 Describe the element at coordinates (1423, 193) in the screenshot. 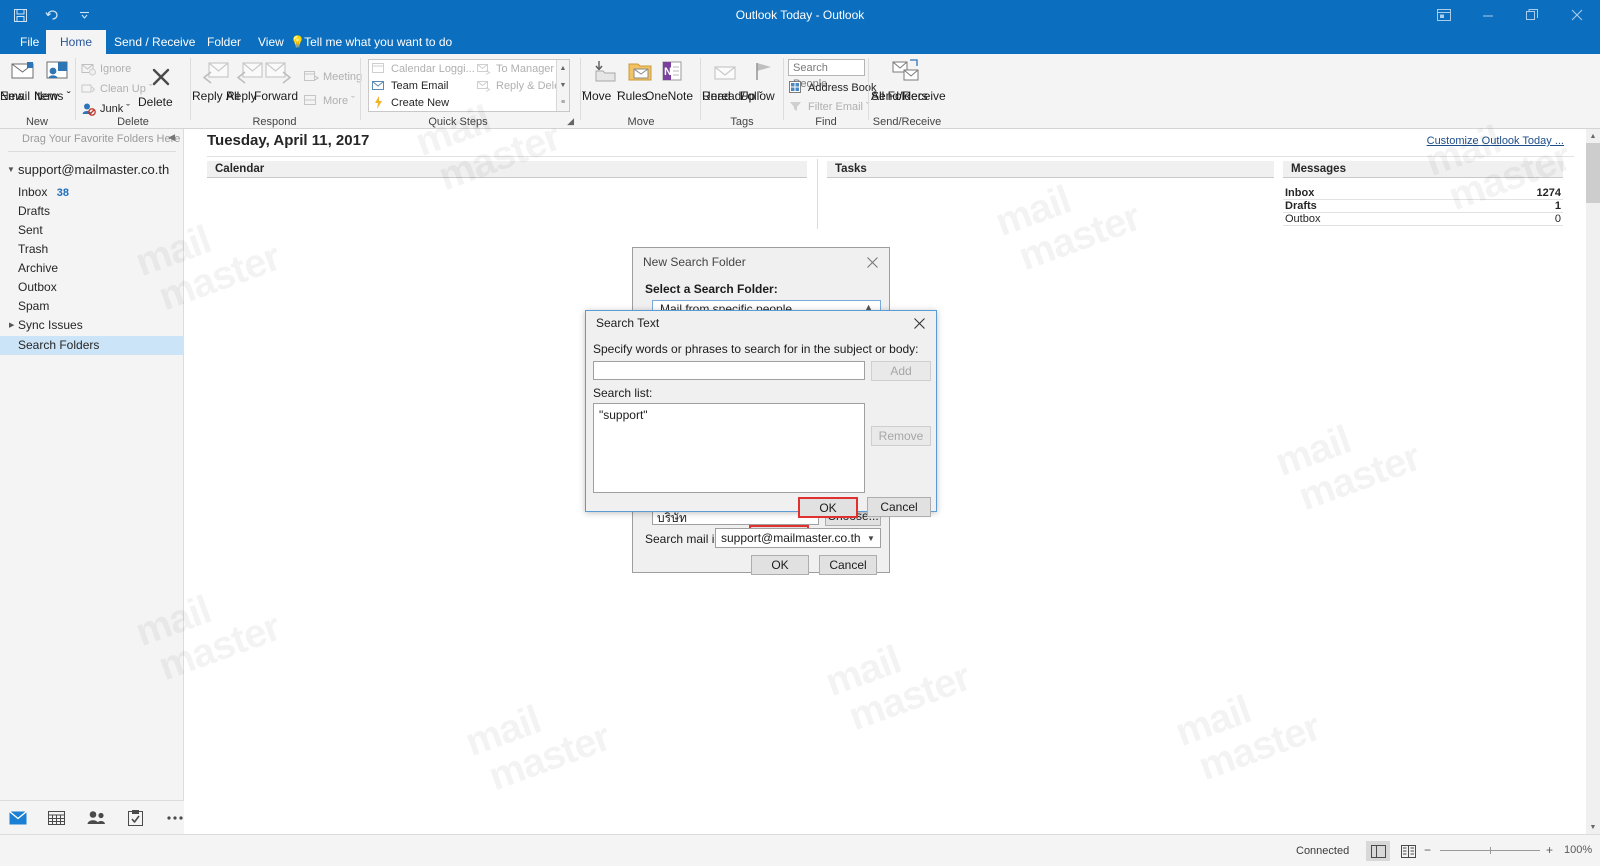

I see `messages-row-inbox: Inbox 1274` at that location.